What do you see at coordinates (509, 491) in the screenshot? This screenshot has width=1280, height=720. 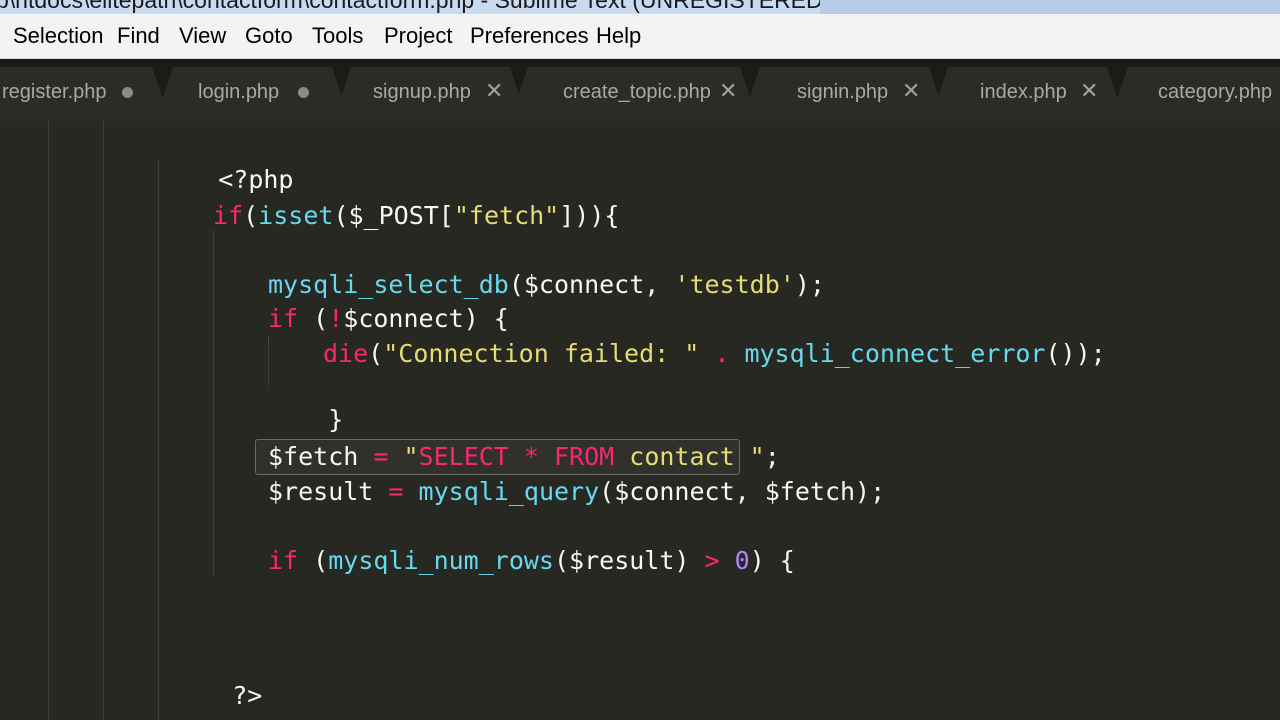 I see `code-token: mysqli_query` at bounding box center [509, 491].